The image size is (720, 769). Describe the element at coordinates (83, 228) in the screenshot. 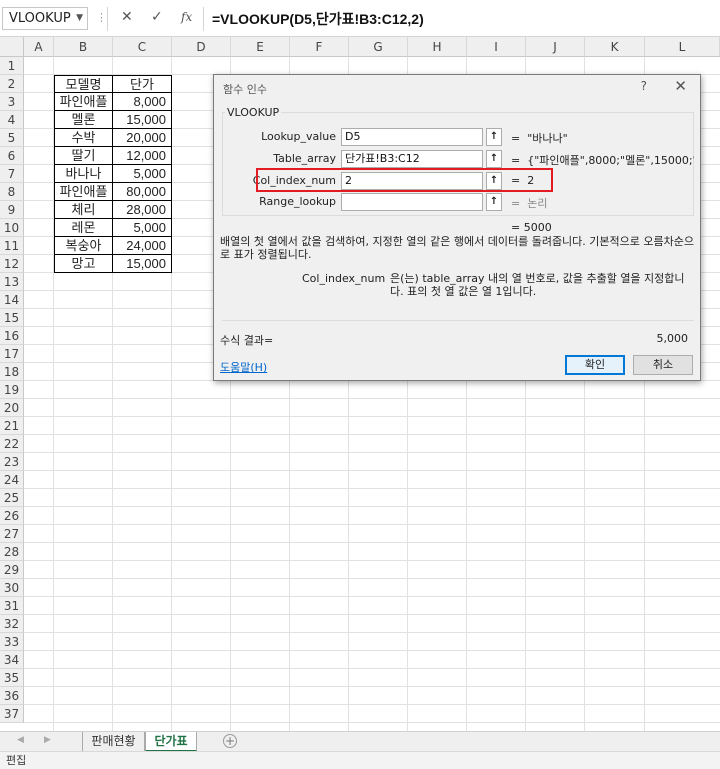

I see `table-cell-model: 레몬` at that location.